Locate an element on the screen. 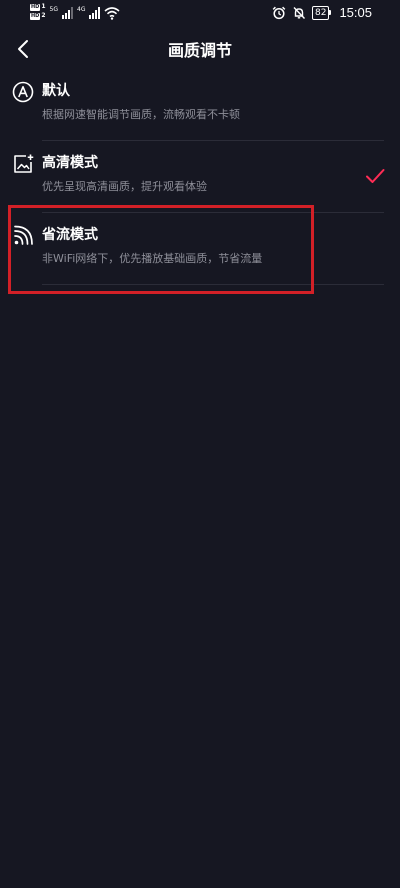 This screenshot has height=888, width=400. option-title: 高清模式 is located at coordinates (70, 163).